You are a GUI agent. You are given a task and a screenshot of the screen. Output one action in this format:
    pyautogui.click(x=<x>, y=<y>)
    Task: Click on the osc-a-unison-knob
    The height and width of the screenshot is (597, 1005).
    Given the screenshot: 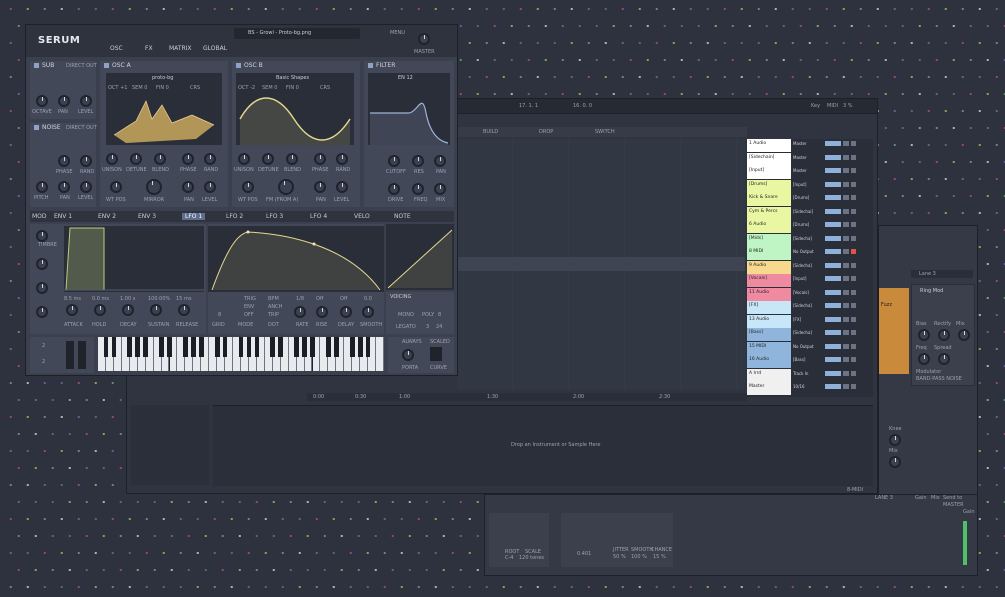 What is the action you would take?
    pyautogui.click(x=112, y=159)
    